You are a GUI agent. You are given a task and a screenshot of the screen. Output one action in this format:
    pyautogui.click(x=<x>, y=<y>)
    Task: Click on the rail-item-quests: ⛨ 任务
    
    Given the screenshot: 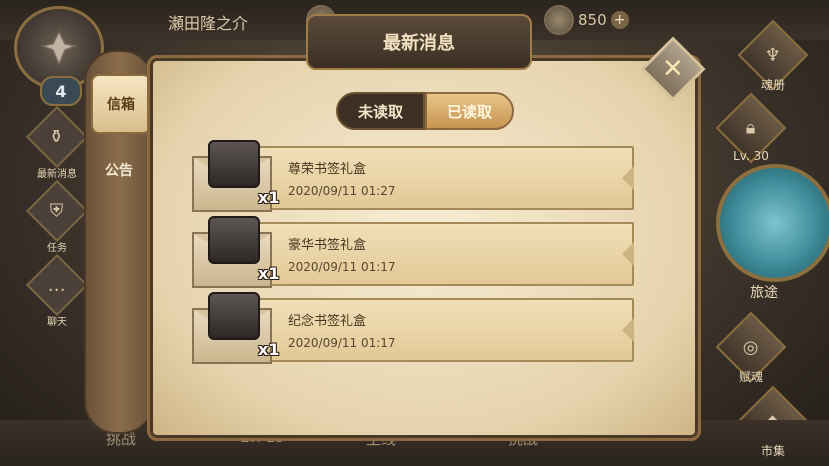 What is the action you would take?
    pyautogui.click(x=57, y=217)
    